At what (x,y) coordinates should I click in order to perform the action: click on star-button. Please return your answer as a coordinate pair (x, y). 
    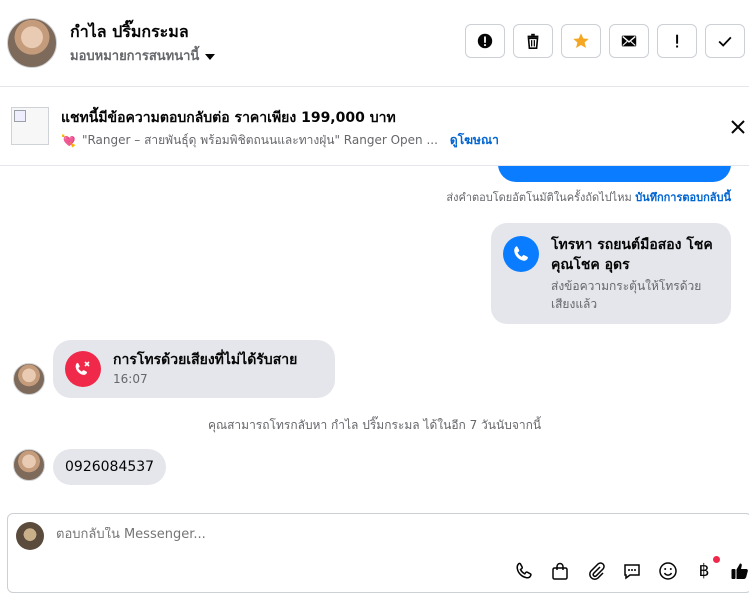
    Looking at the image, I should click on (581, 41).